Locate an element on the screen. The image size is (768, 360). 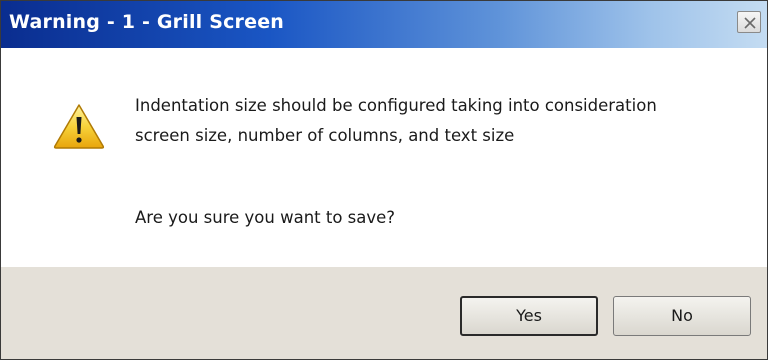
warning-icon is located at coordinates (79, 126).